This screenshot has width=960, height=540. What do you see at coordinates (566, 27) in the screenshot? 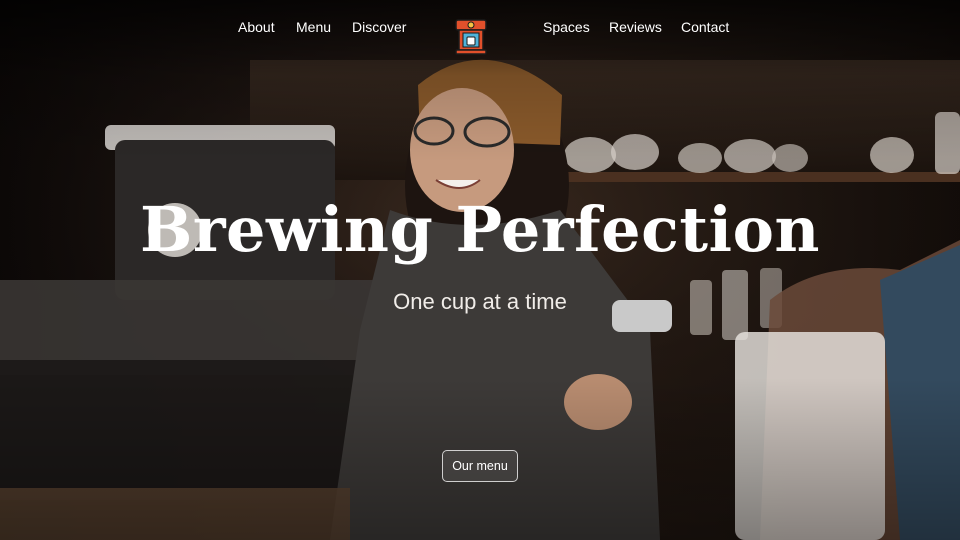
I see `nav-link-spaces: Spaces` at bounding box center [566, 27].